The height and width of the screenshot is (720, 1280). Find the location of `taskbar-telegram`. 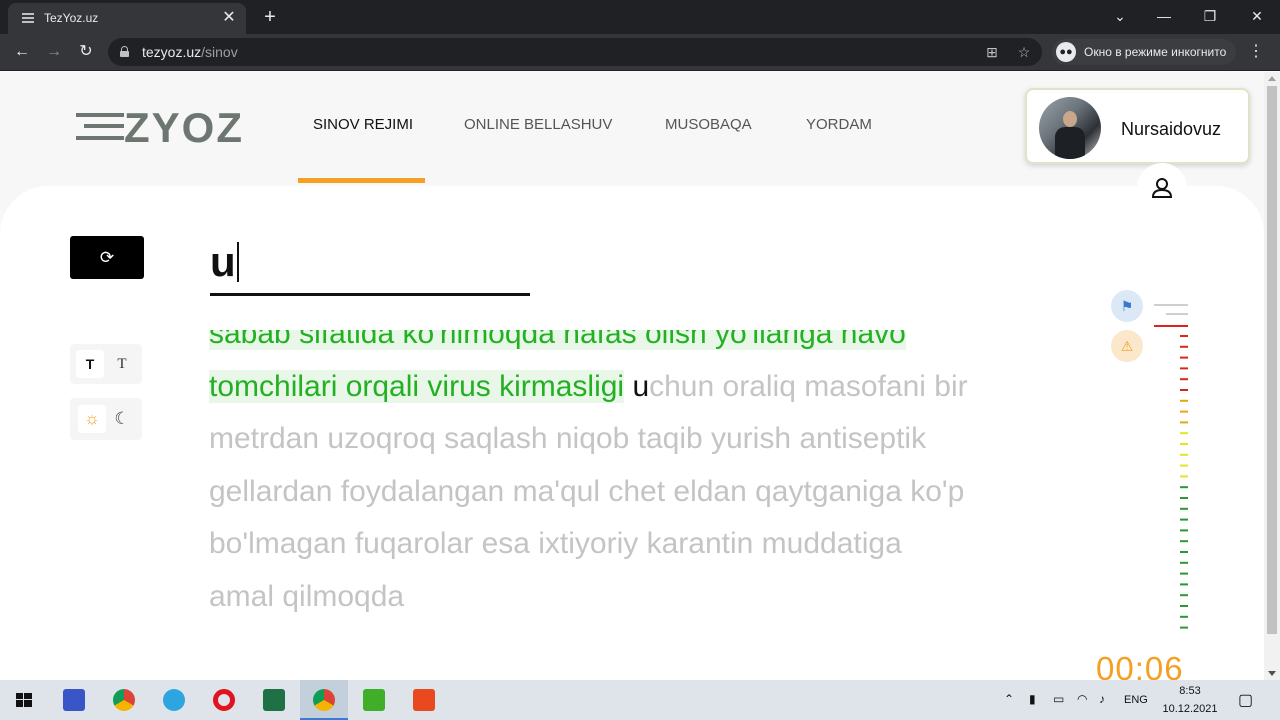

taskbar-telegram is located at coordinates (174, 700).